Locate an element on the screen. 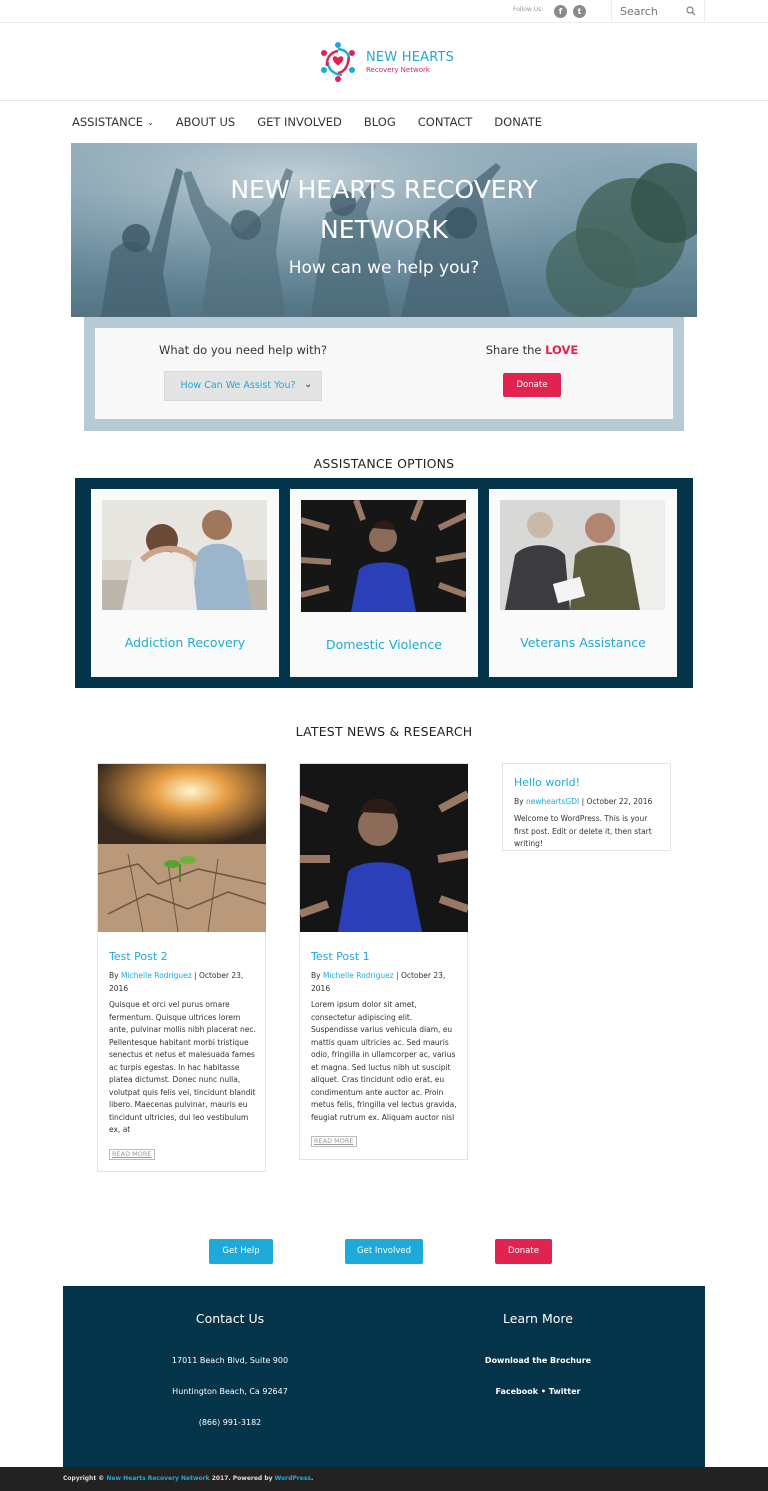 The height and width of the screenshot is (1491, 768). widget-post-meta: By newheartsGDI | October 22, 2016 is located at coordinates (589, 801).